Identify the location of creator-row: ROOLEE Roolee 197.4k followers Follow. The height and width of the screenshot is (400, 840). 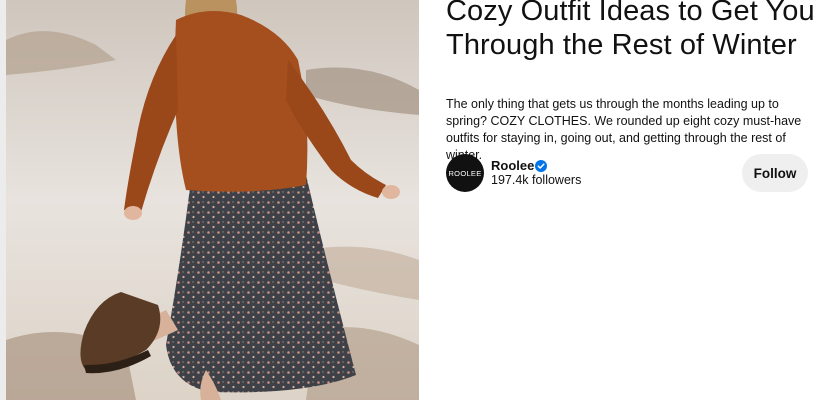
(632, 174).